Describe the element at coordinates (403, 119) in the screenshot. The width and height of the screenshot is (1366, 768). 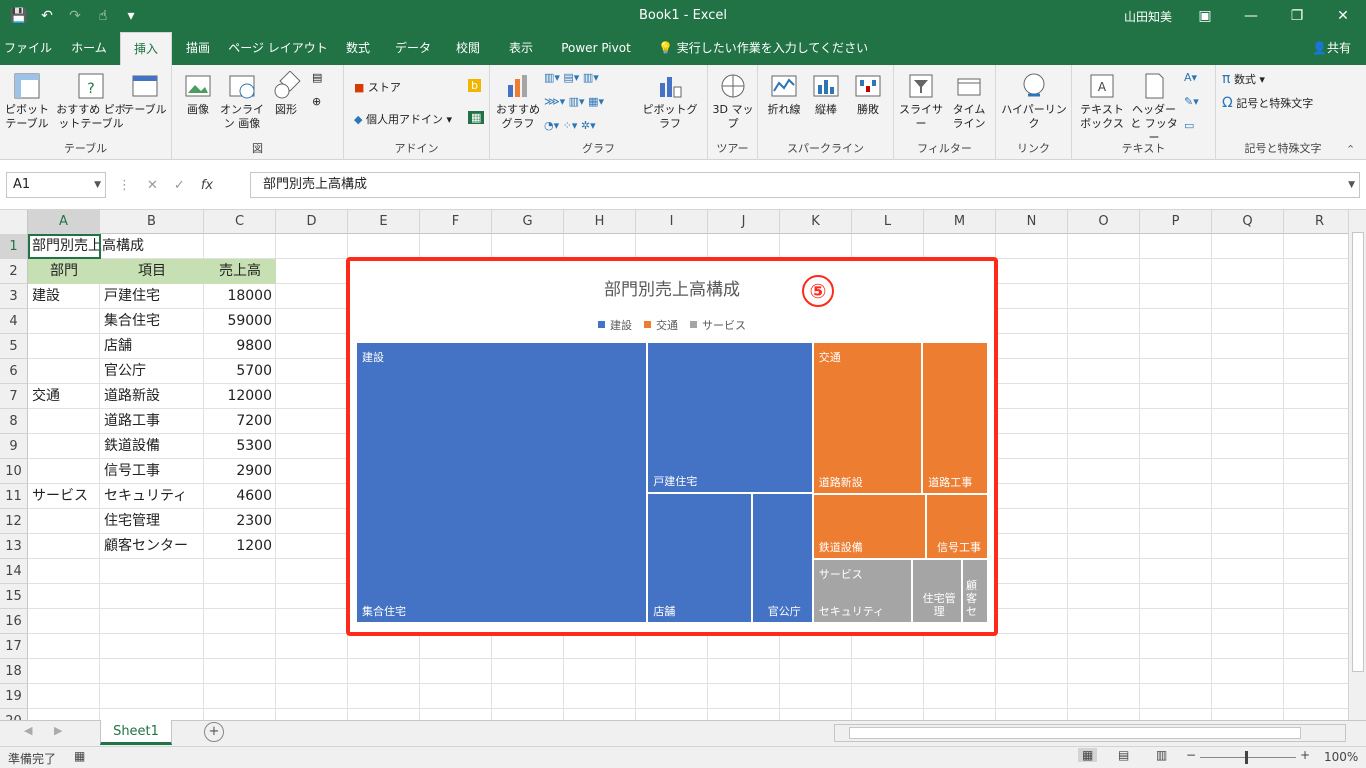
I see `my-addins-button: ◆ 個人用アドイン ▾` at that location.